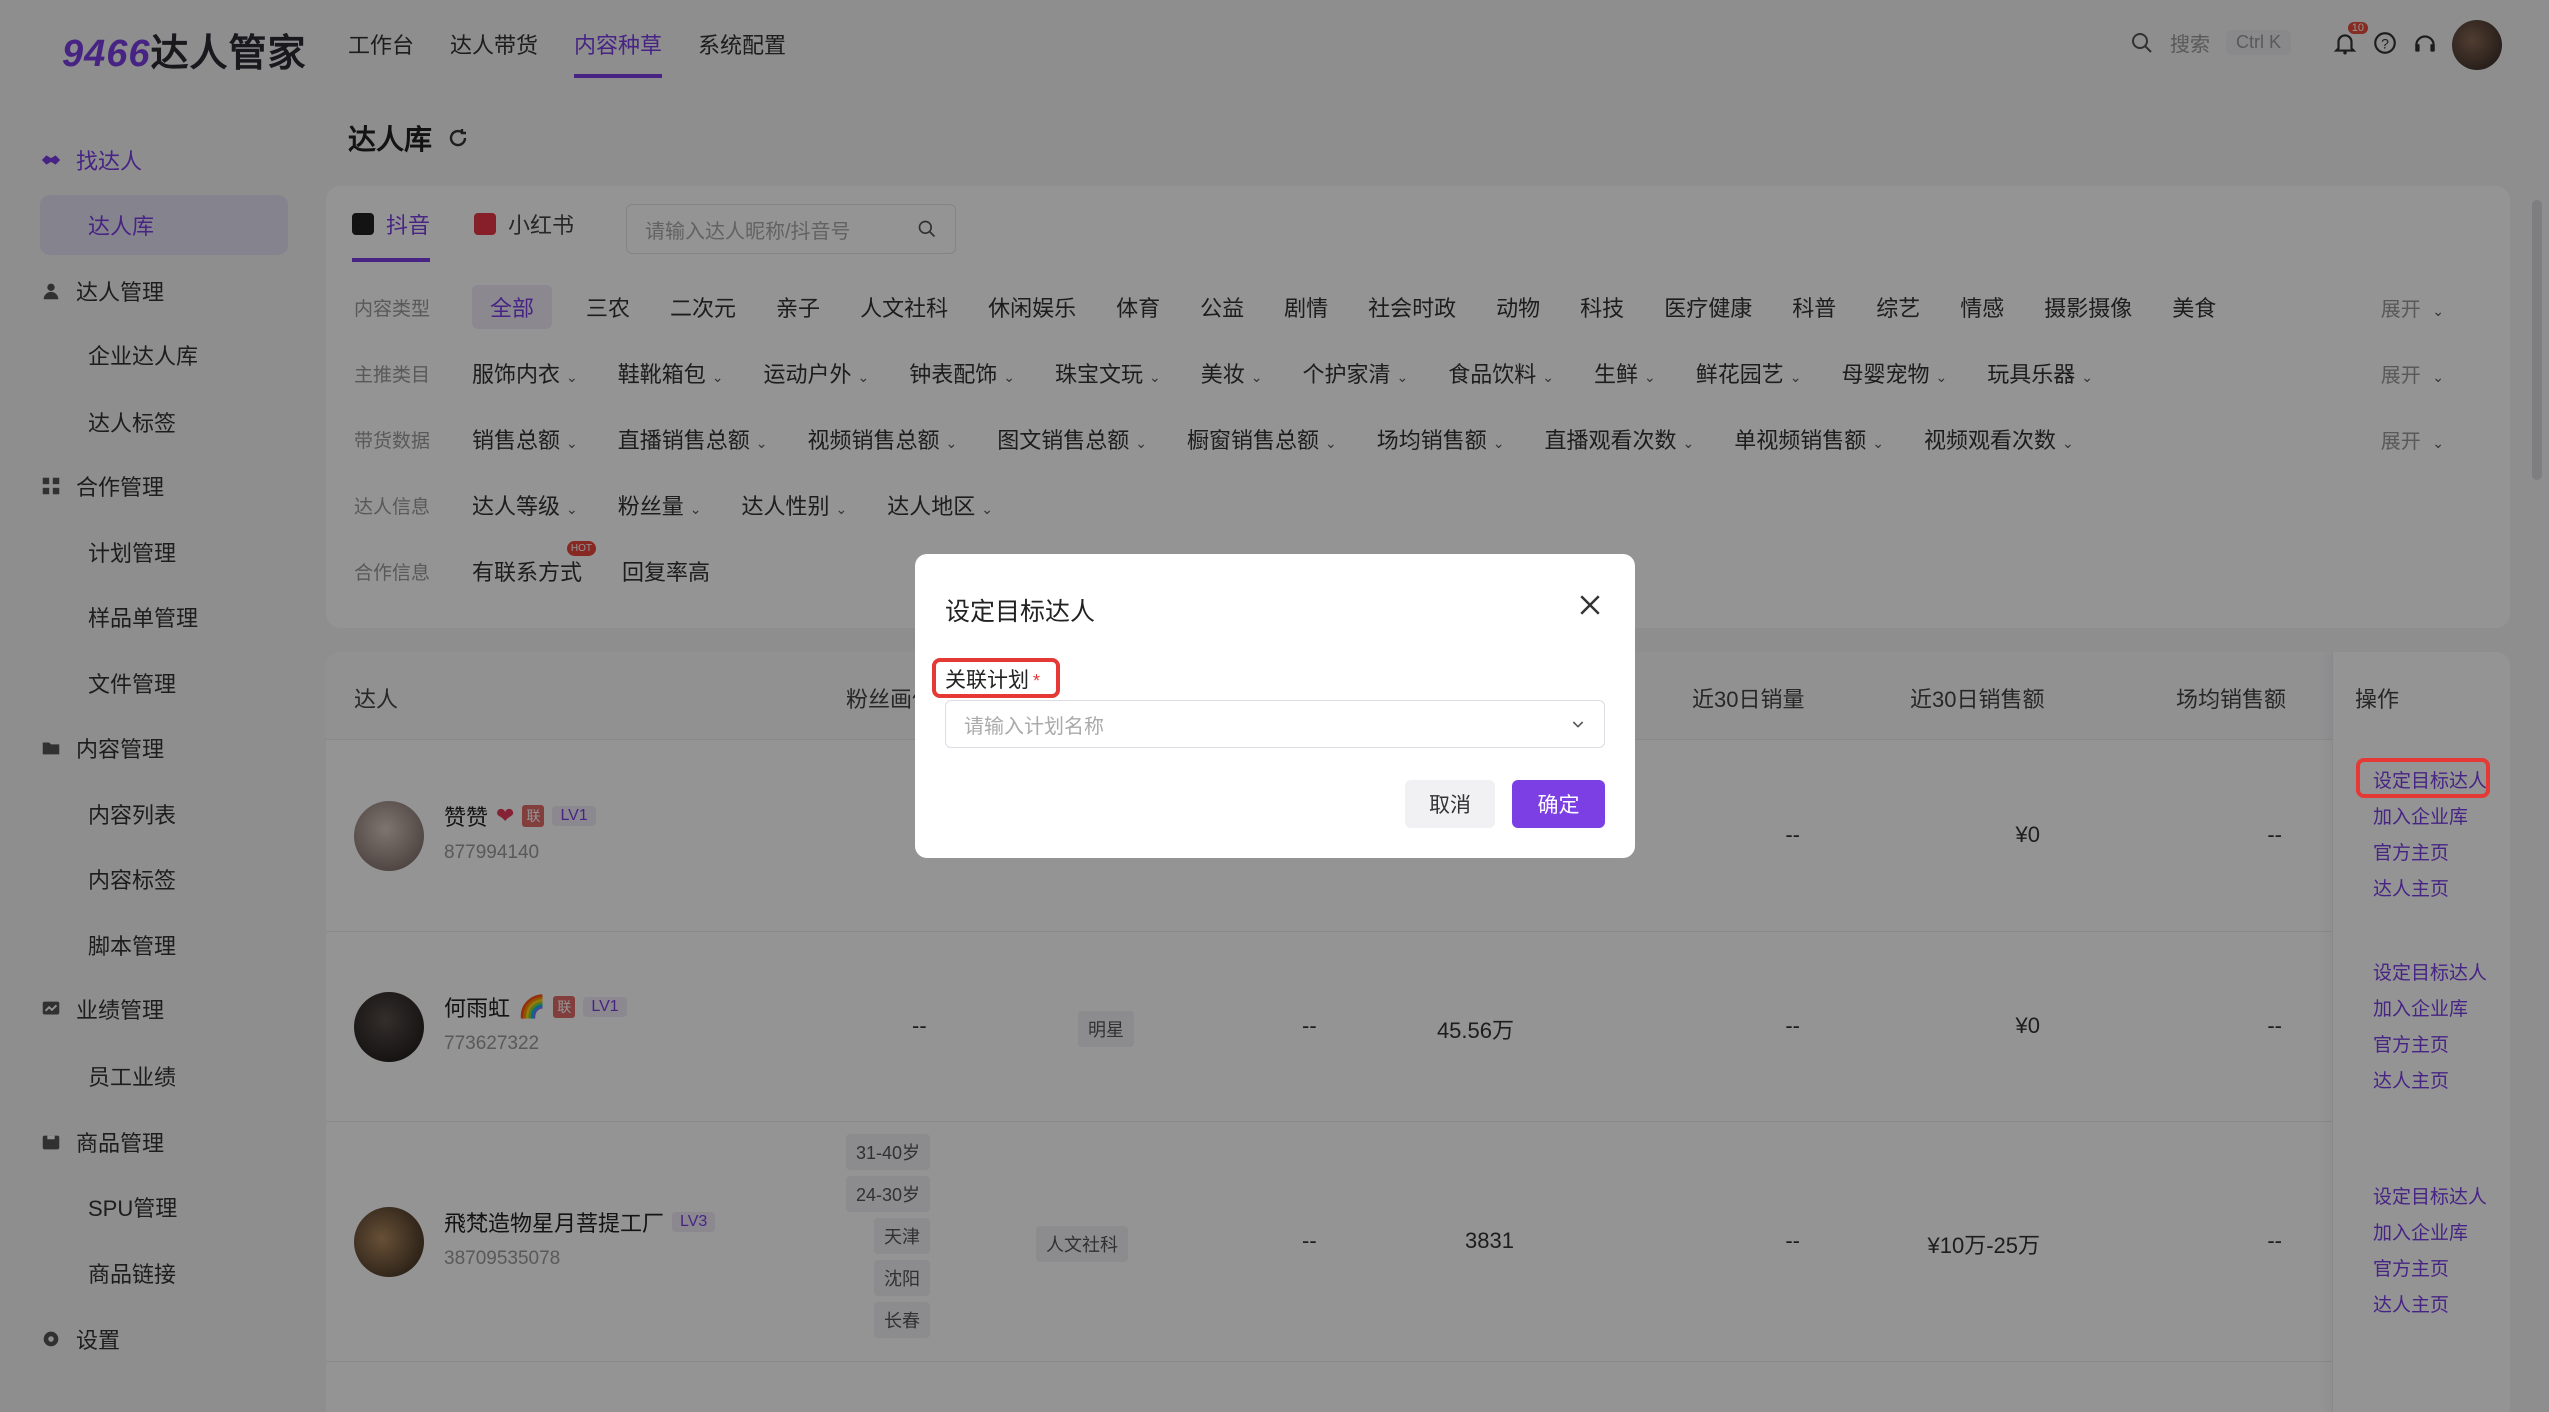 This screenshot has height=1412, width=2549. I want to click on highlight-set-target, so click(2423, 778).